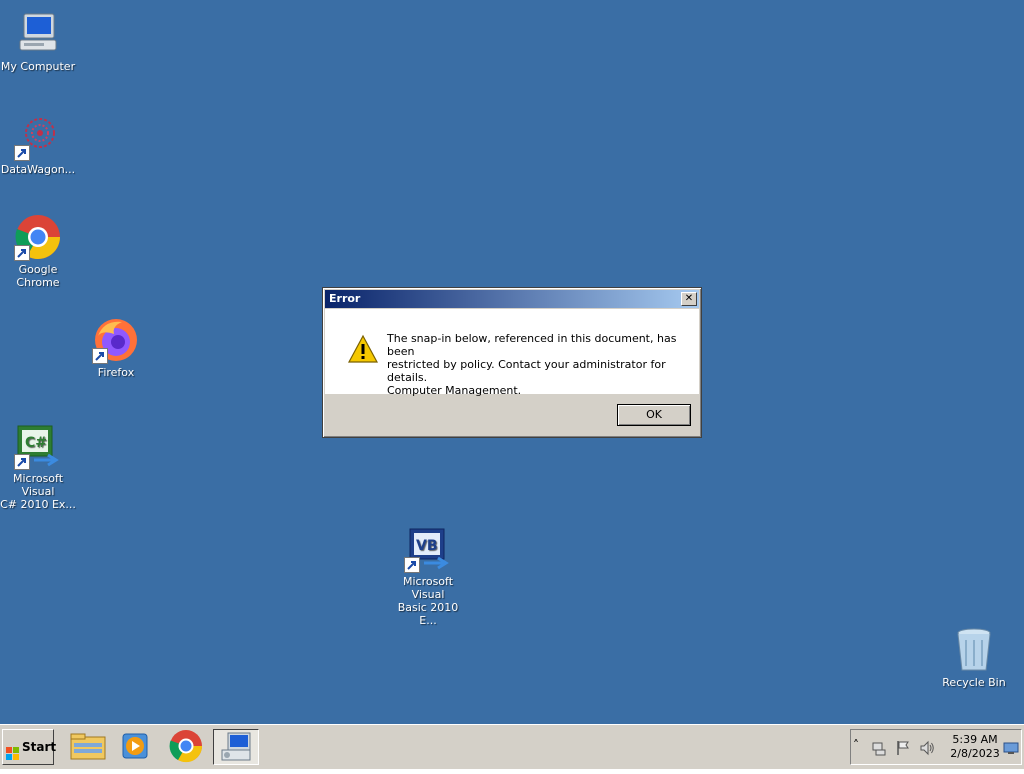  I want to click on dialog-title: Error, so click(345, 298).